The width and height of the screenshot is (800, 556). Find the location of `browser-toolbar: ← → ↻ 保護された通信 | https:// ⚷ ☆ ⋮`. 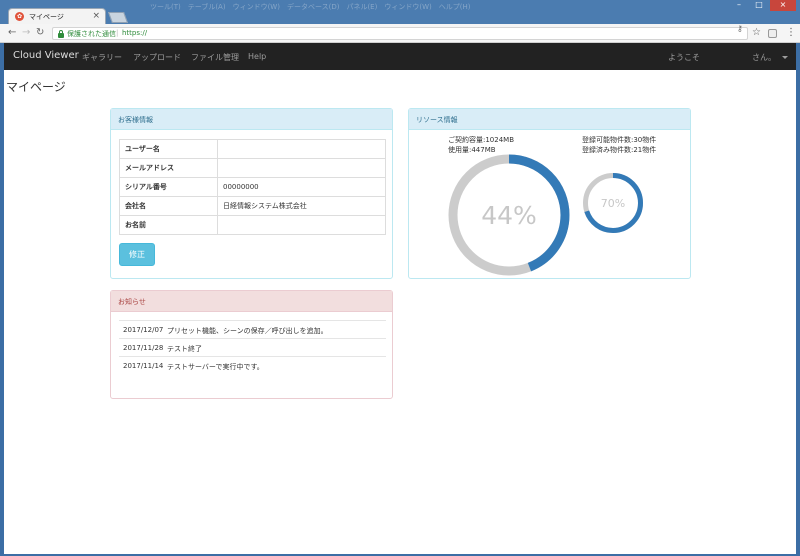

browser-toolbar: ← → ↻ 保護された通信 | https:// ⚷ ☆ ⋮ is located at coordinates (400, 33).